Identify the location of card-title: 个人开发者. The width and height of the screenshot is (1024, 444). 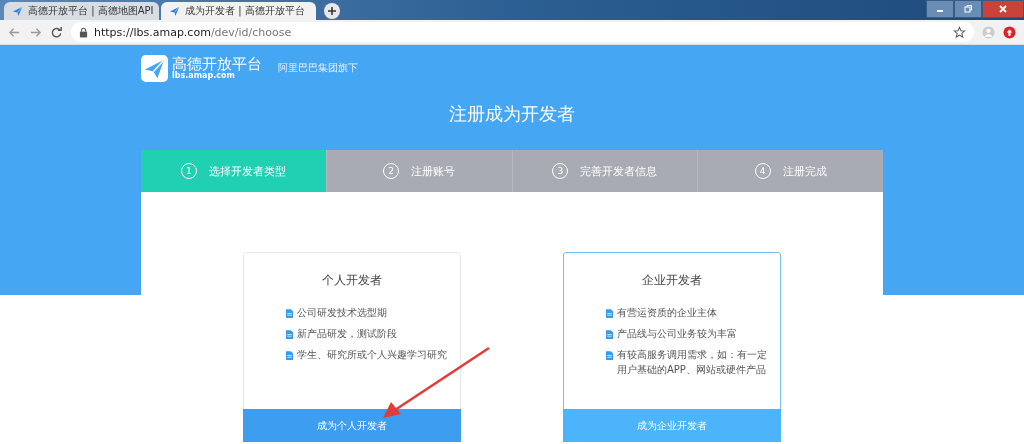
(352, 280).